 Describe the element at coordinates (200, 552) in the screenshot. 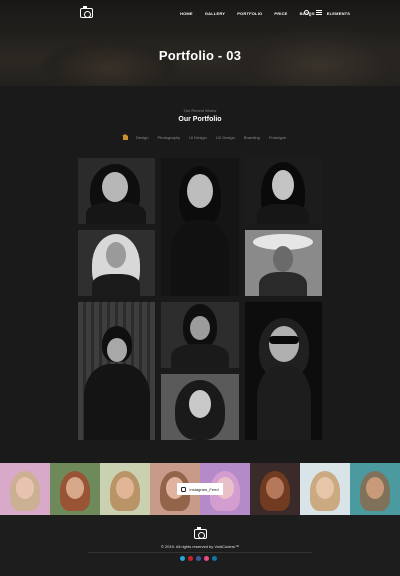

I see `footer-divider` at that location.